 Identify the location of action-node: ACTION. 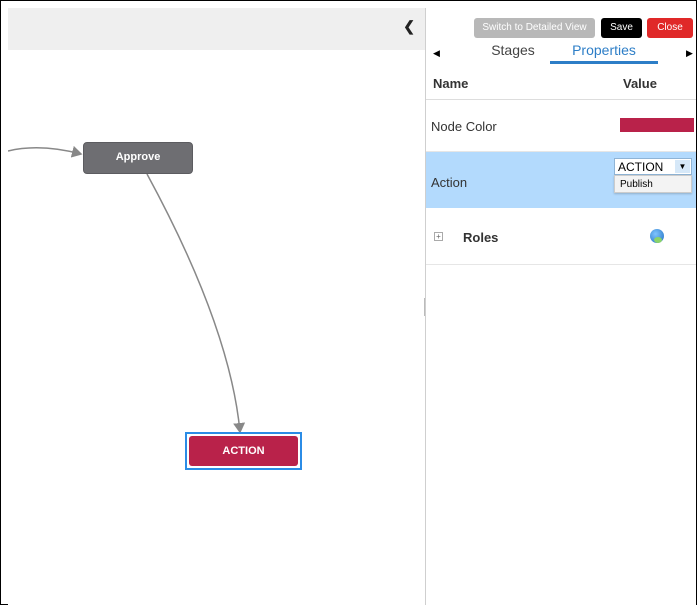
(243, 451).